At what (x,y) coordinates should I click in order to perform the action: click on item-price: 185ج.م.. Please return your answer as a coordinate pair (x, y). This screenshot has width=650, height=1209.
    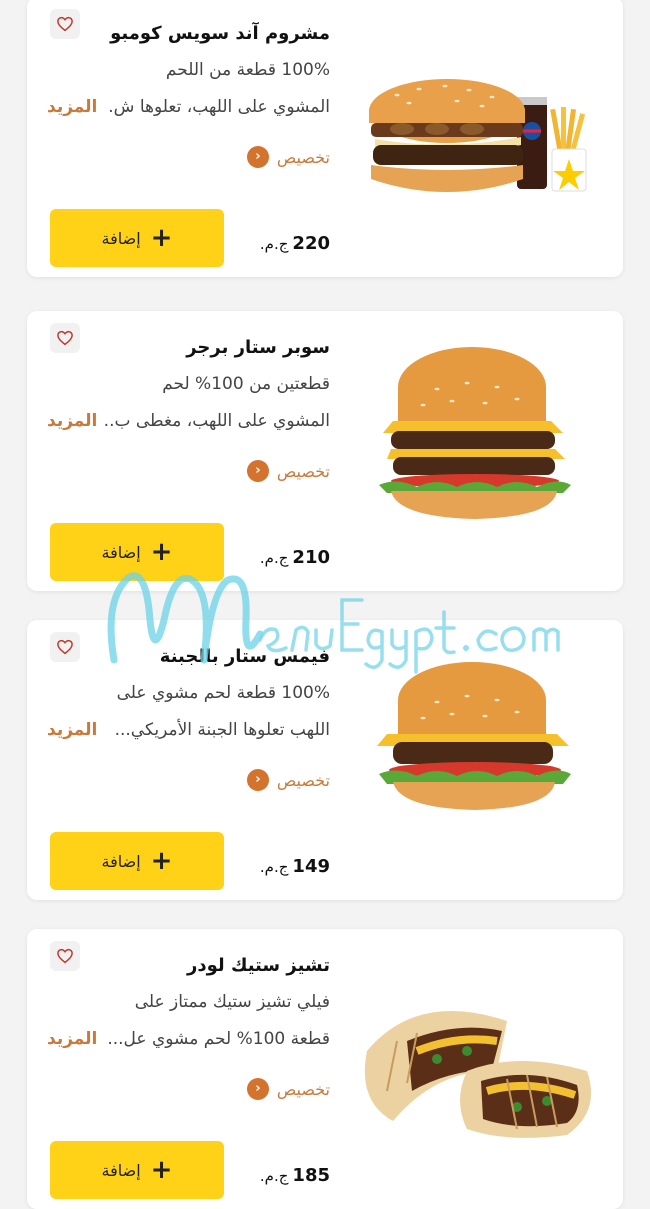
    Looking at the image, I should click on (295, 1175).